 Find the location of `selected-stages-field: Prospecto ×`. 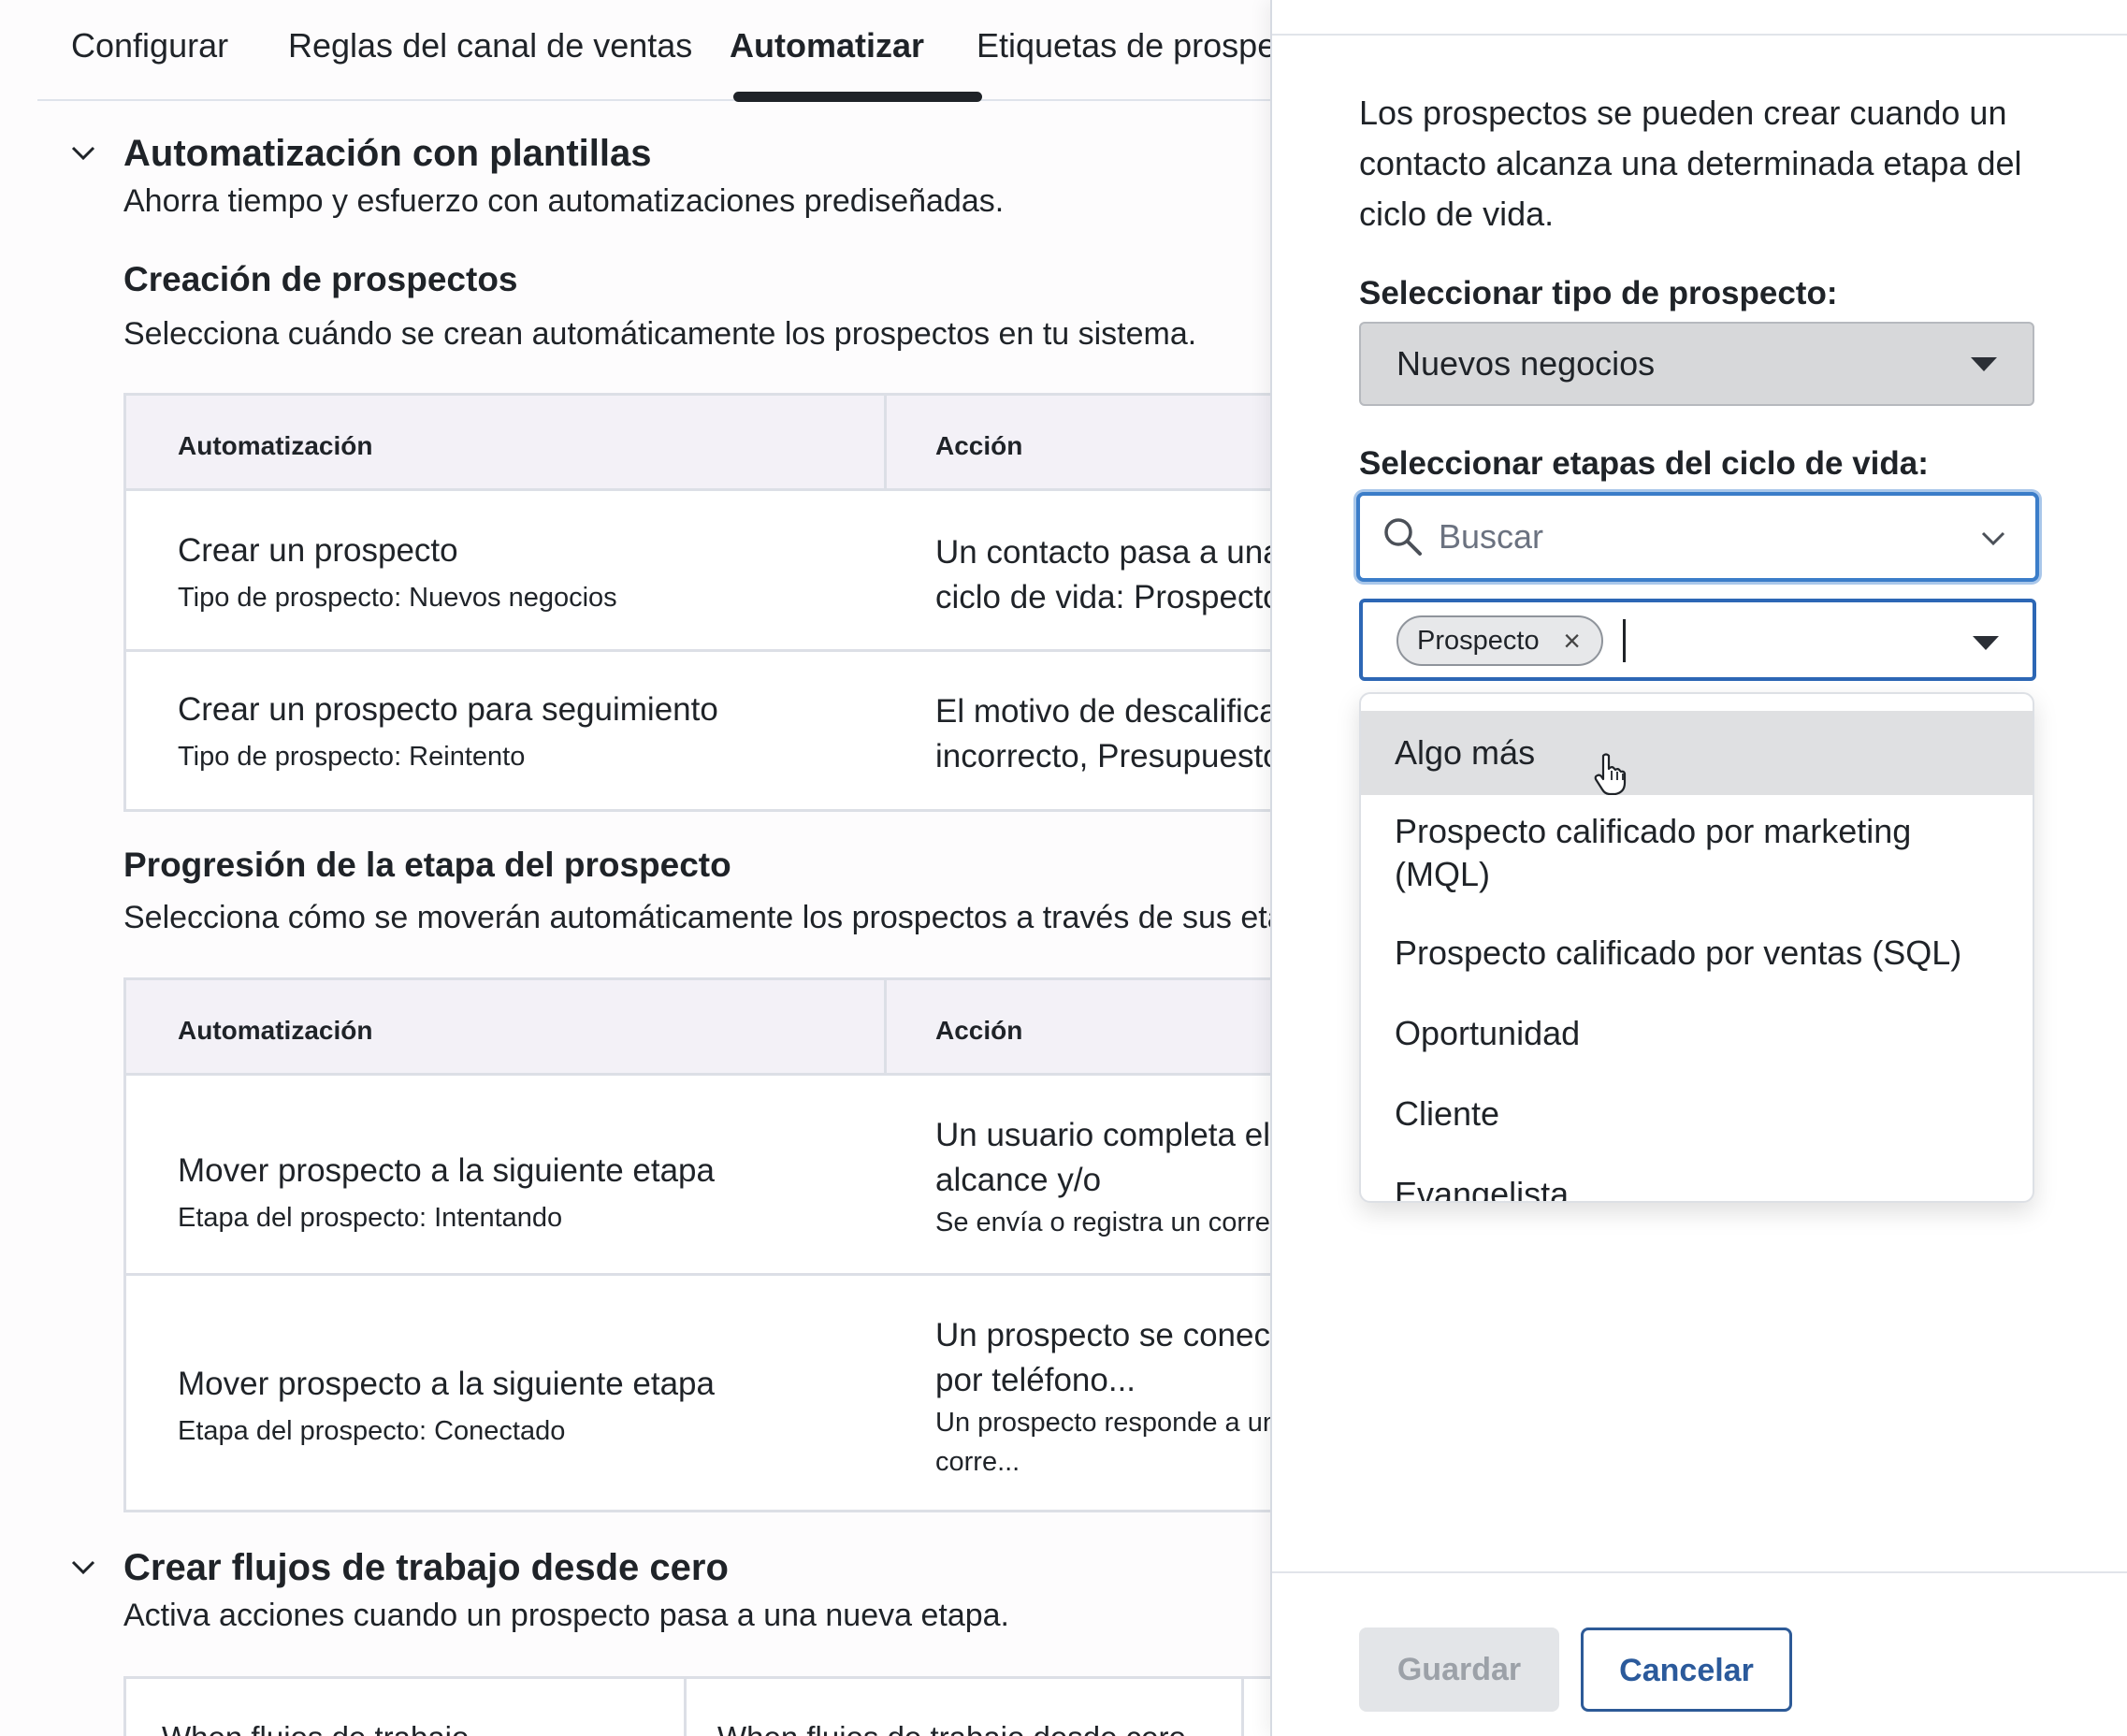

selected-stages-field: Prospecto × is located at coordinates (1697, 640).